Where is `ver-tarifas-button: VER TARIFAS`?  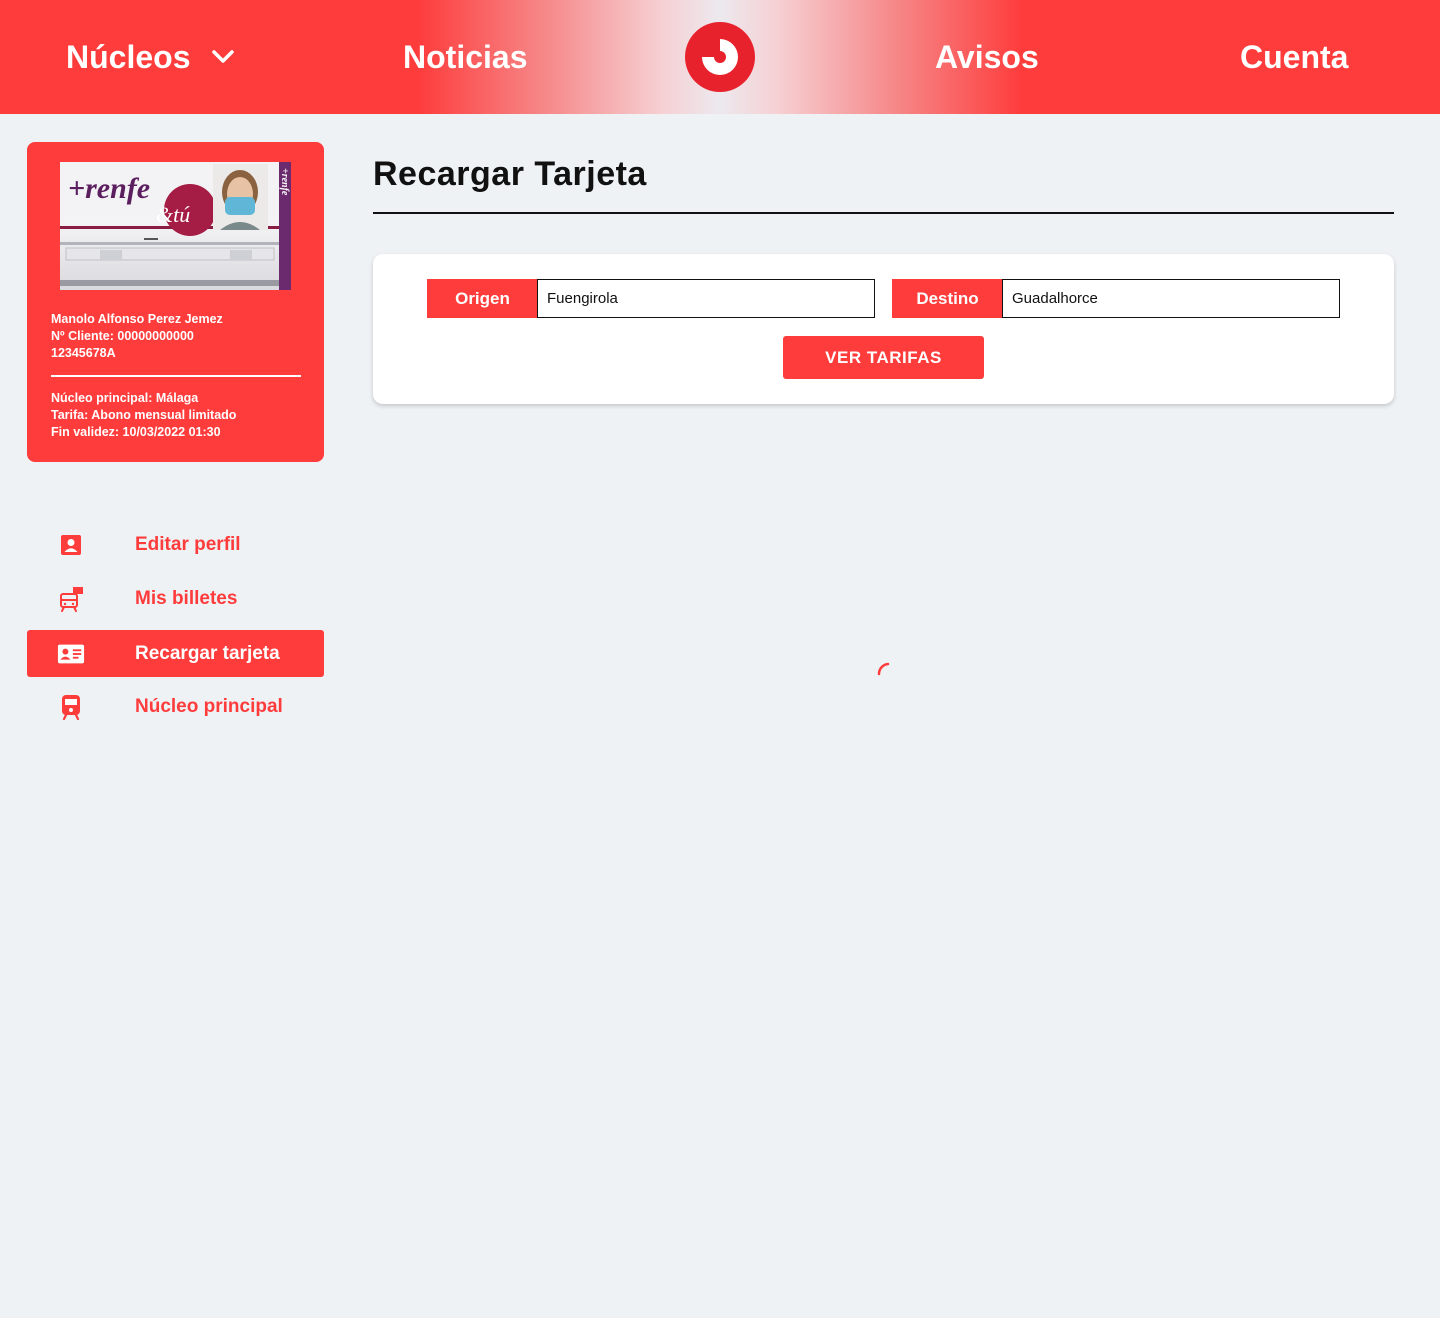 ver-tarifas-button: VER TARIFAS is located at coordinates (883, 357).